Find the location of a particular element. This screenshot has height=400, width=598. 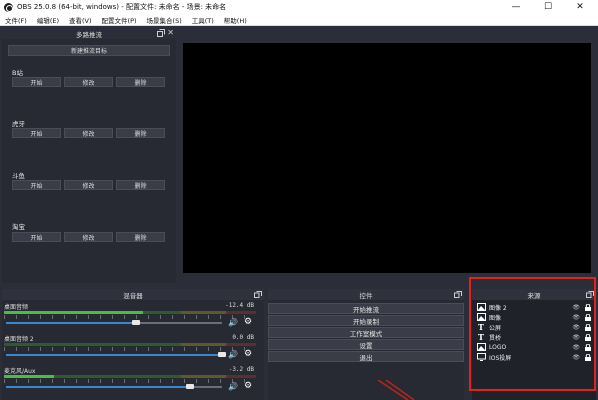

menu-help: 帮助(H) is located at coordinates (235, 20).